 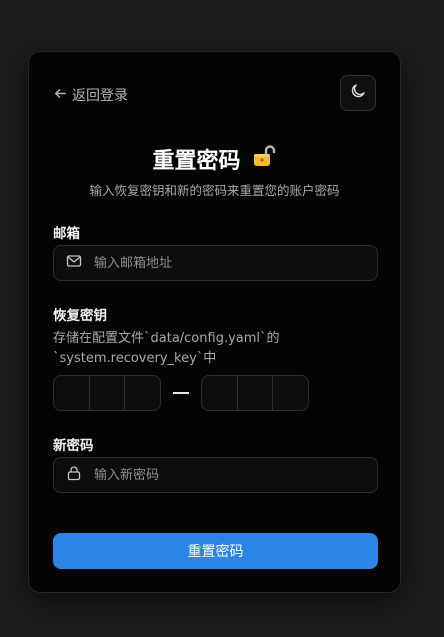 What do you see at coordinates (181, 393) in the screenshot?
I see `recovery-key-separator` at bounding box center [181, 393].